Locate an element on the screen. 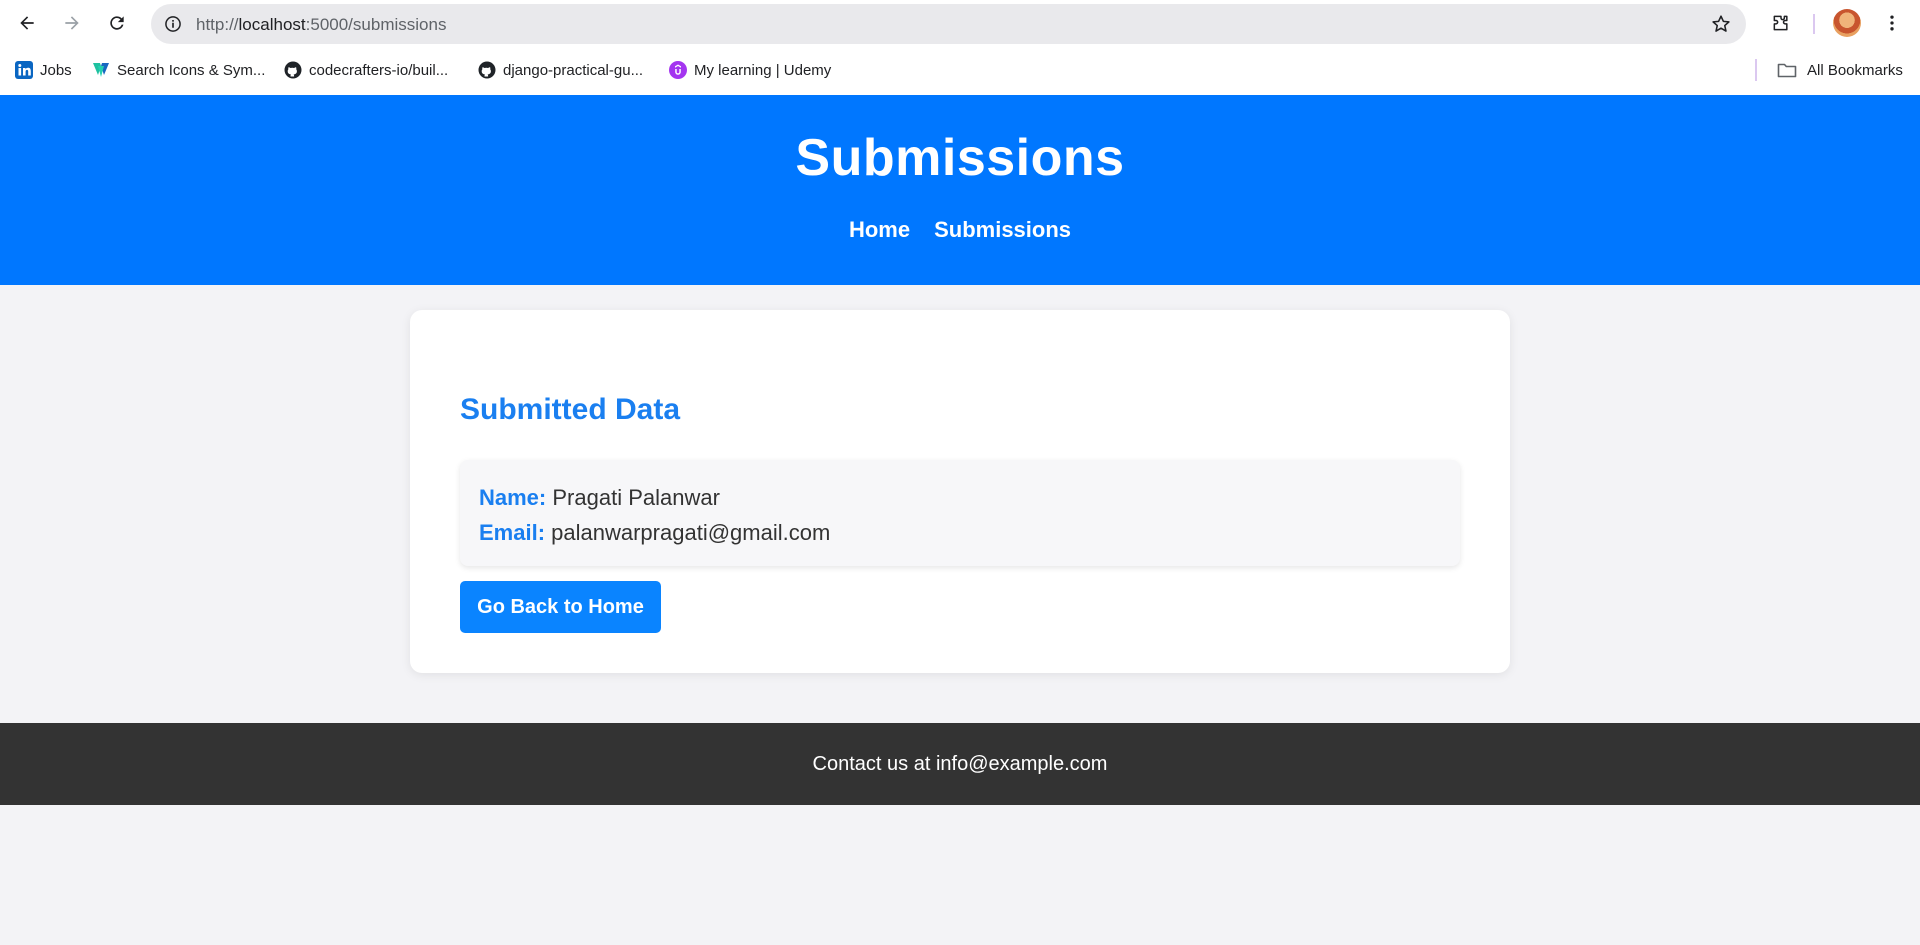 The height and width of the screenshot is (945, 1920). bookmark-label: Jobs is located at coordinates (56, 70).